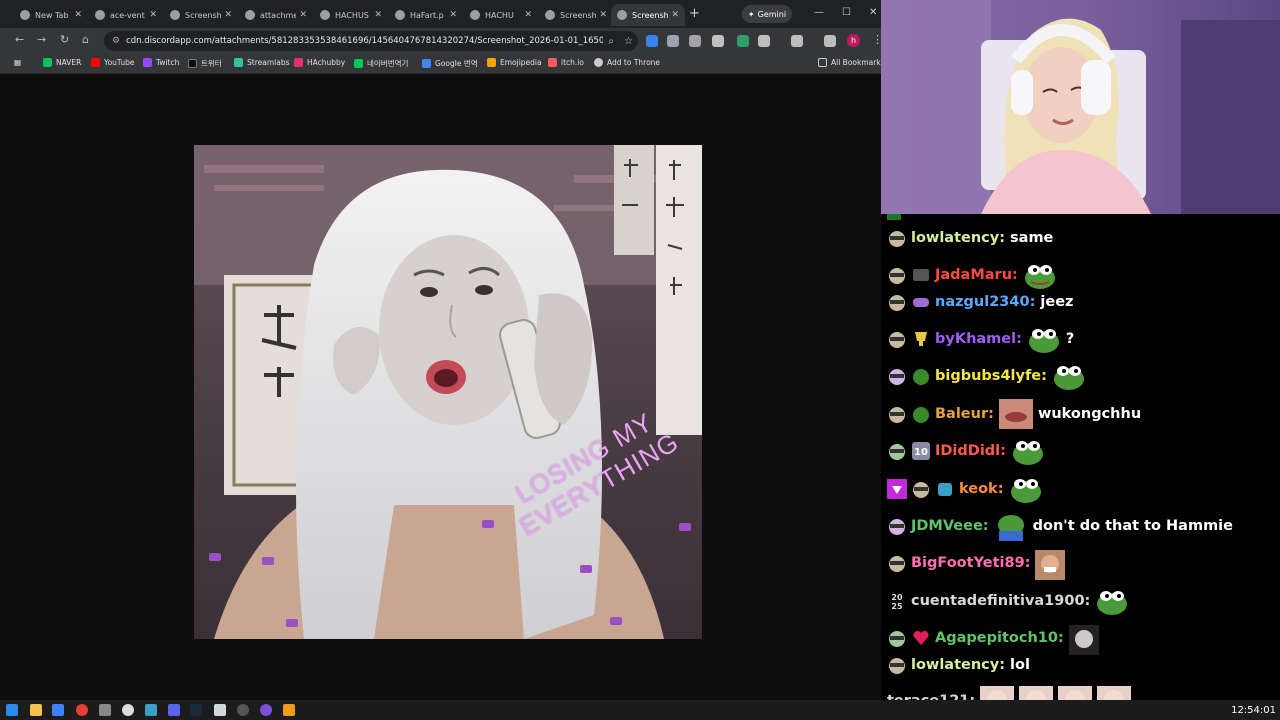  What do you see at coordinates (41, 39) in the screenshot?
I see `forward-icon: →` at bounding box center [41, 39].